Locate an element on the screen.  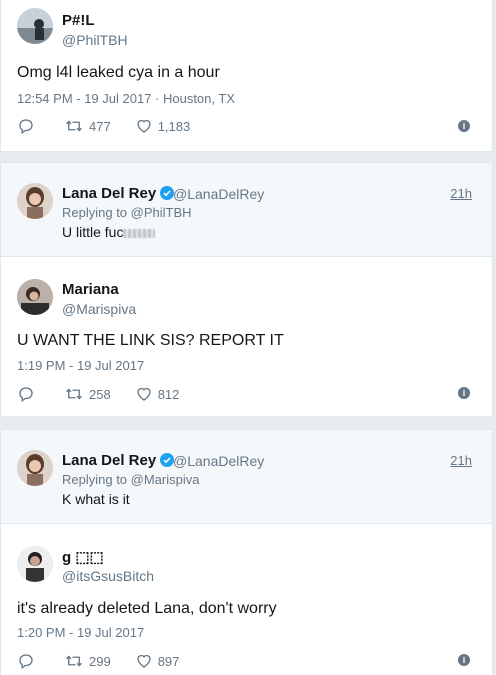
user-handle: @itsGsusBitch is located at coordinates (108, 576).